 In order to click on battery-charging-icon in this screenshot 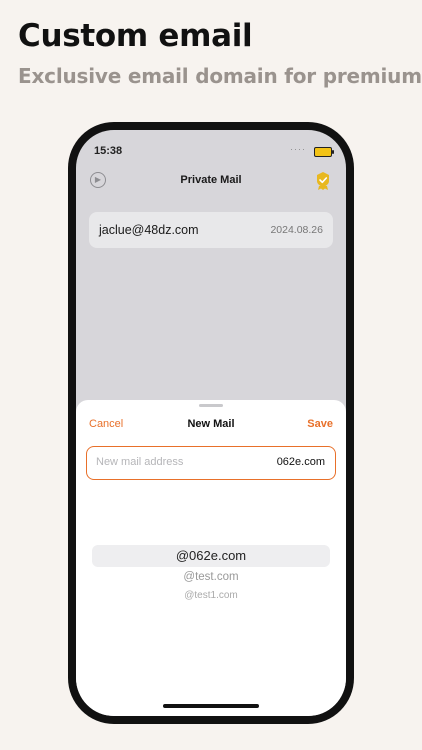, I will do `click(324, 152)`.